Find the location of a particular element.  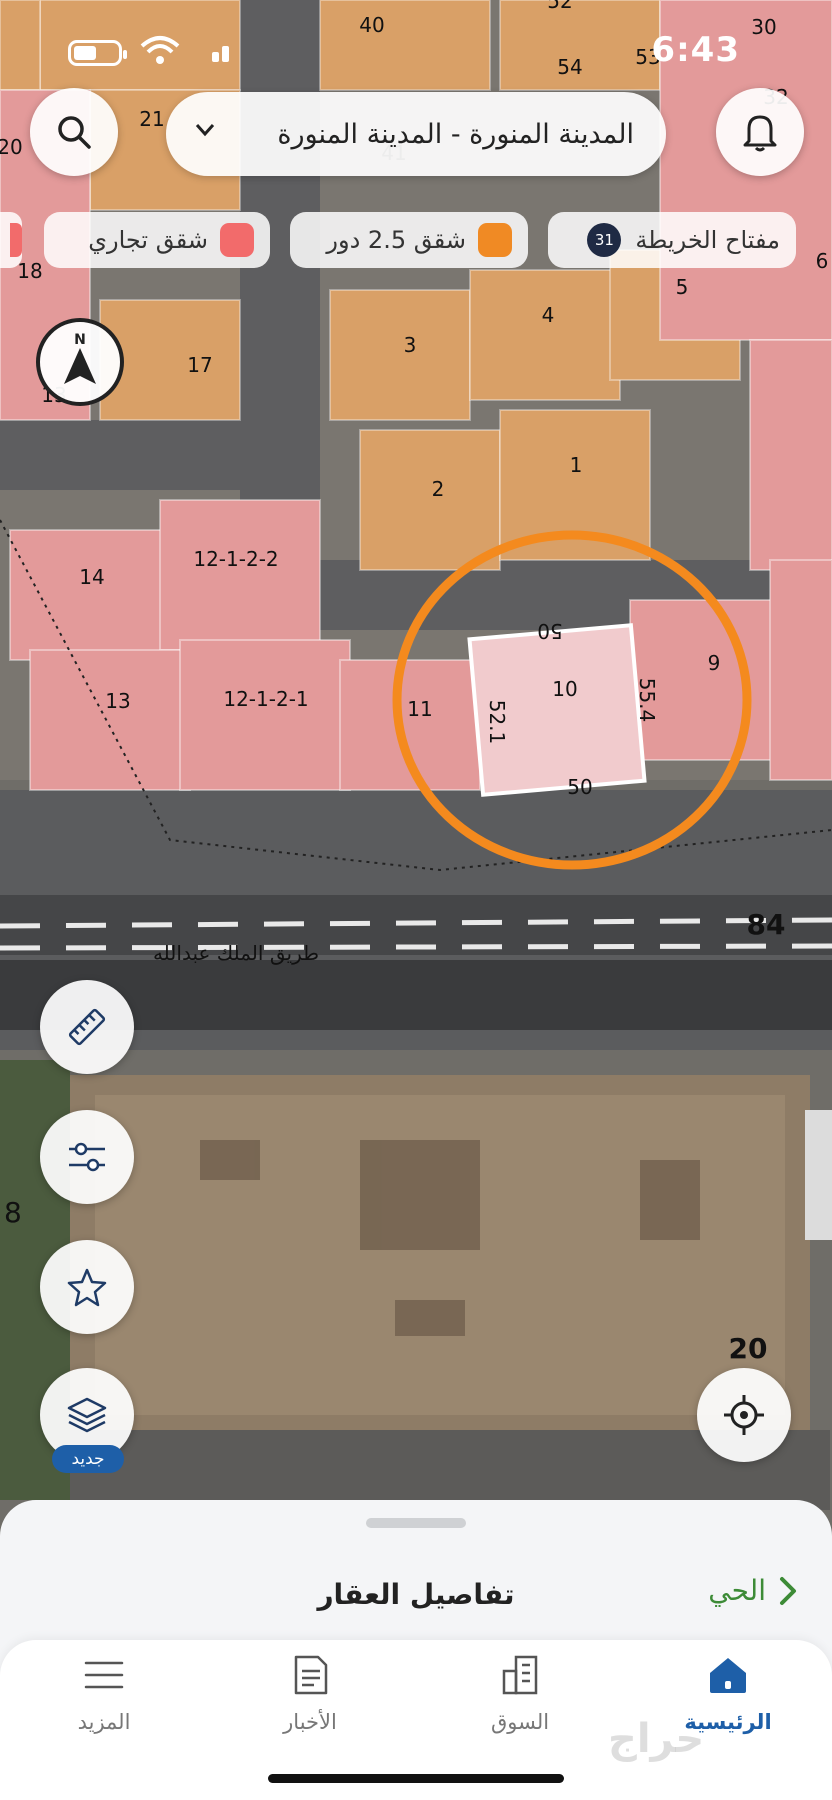

tab-news: الأخبار is located at coordinates (310, 1705).